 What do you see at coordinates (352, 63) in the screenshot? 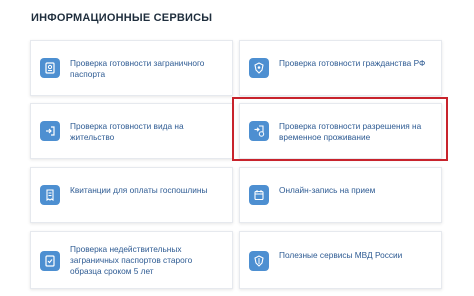
I see `card-label: Проверка готовности гражданства РФ` at bounding box center [352, 63].